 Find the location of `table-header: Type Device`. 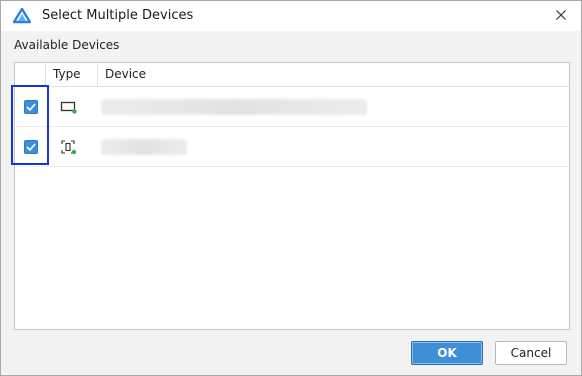

table-header: Type Device is located at coordinates (292, 75).